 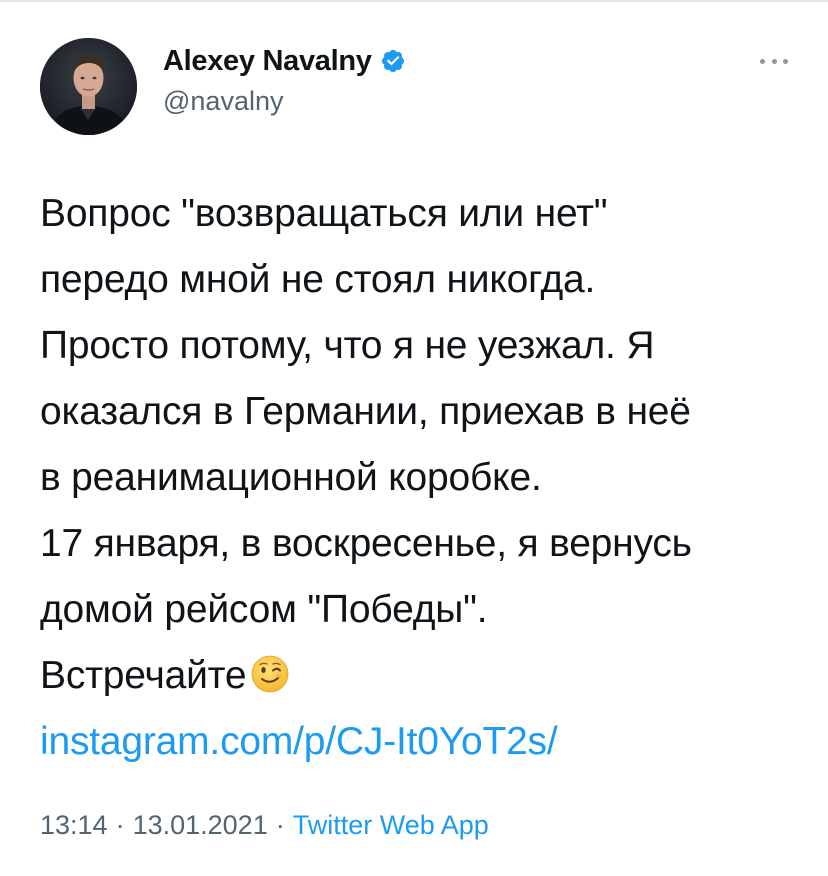 I want to click on avatar, so click(x=88, y=86).